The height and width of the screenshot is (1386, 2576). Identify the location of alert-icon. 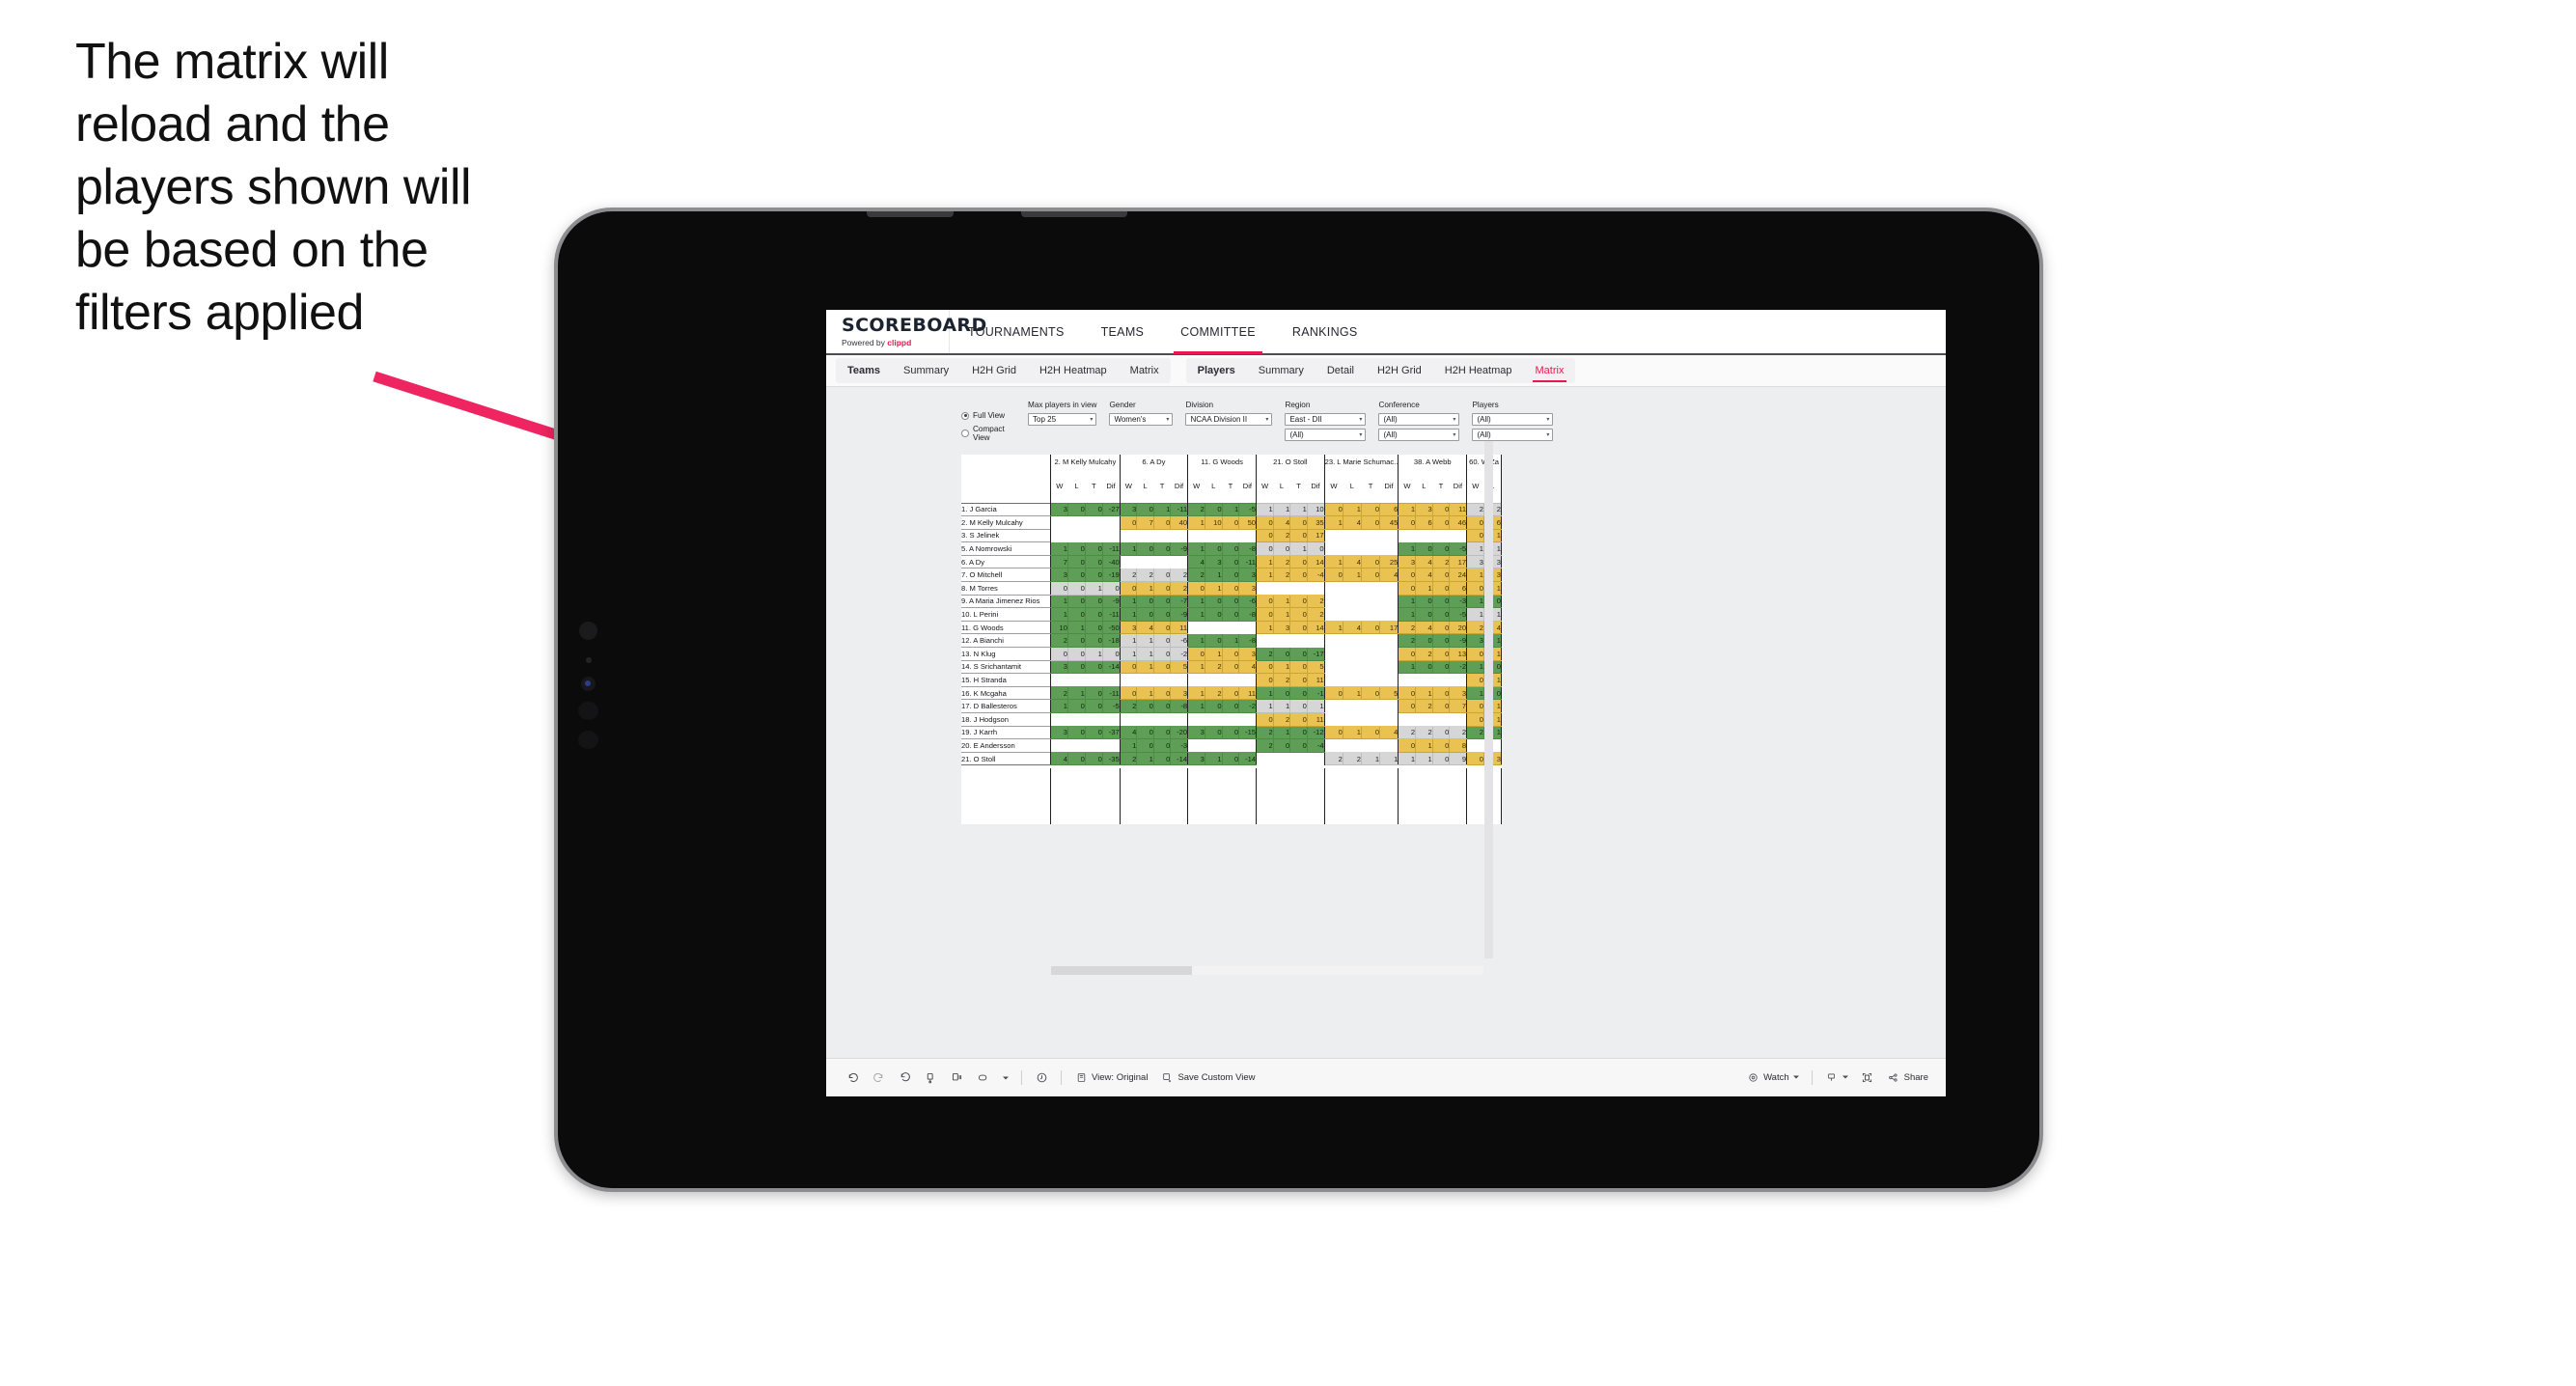
(1041, 1078).